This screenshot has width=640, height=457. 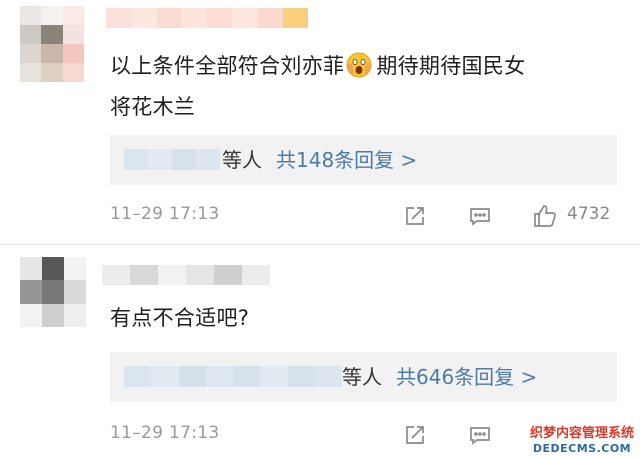 What do you see at coordinates (180, 318) in the screenshot?
I see `comment-text: 有点不合适吧?` at bounding box center [180, 318].